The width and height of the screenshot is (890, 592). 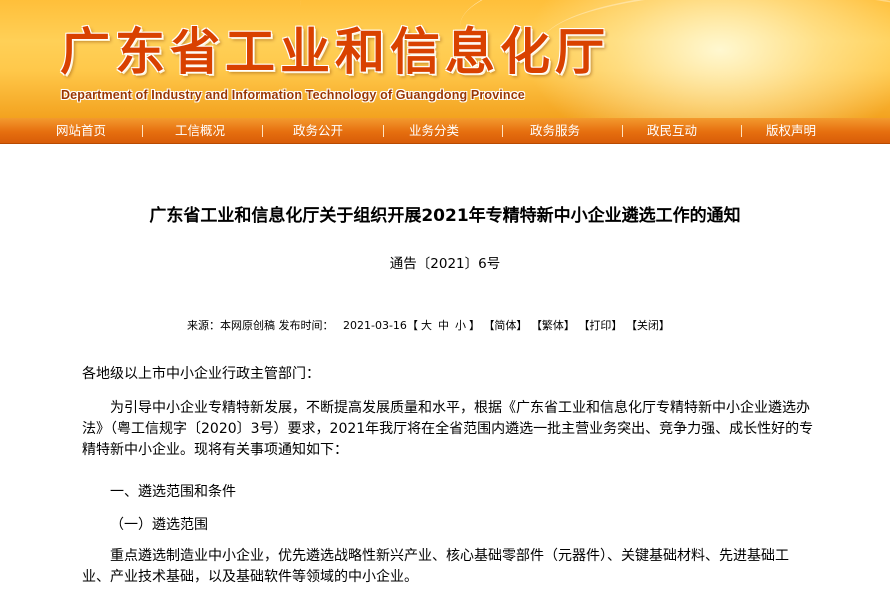 I want to click on main-nav: 网站首页 工信概况 政务公开 业务分类 政务服务 政民互动 版权声明, so click(x=445, y=131).